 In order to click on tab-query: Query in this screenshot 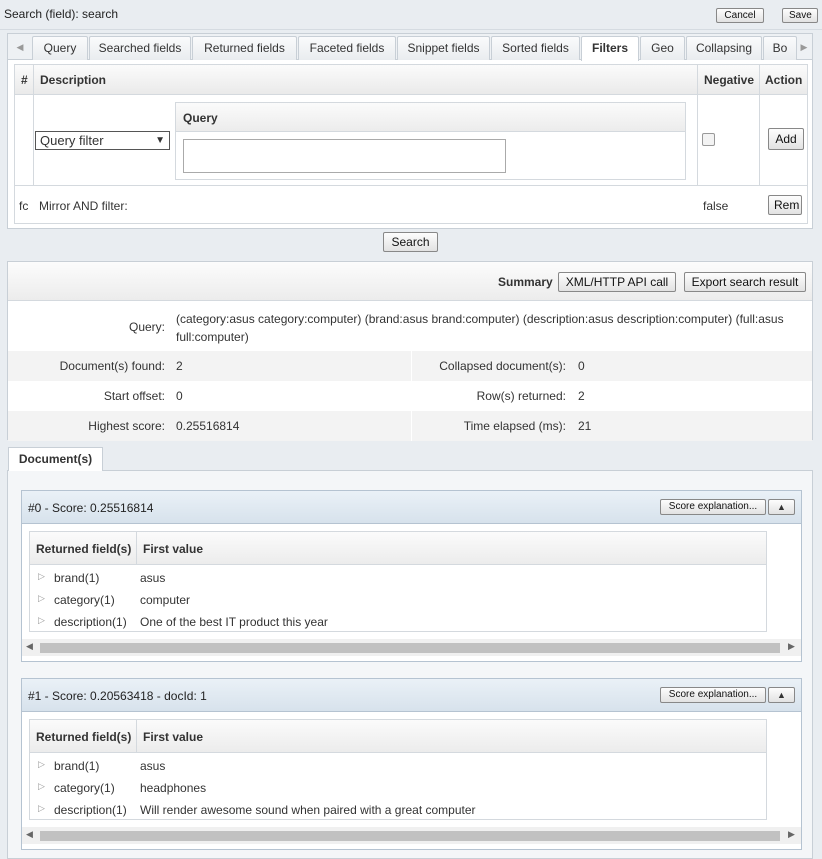, I will do `click(60, 48)`.